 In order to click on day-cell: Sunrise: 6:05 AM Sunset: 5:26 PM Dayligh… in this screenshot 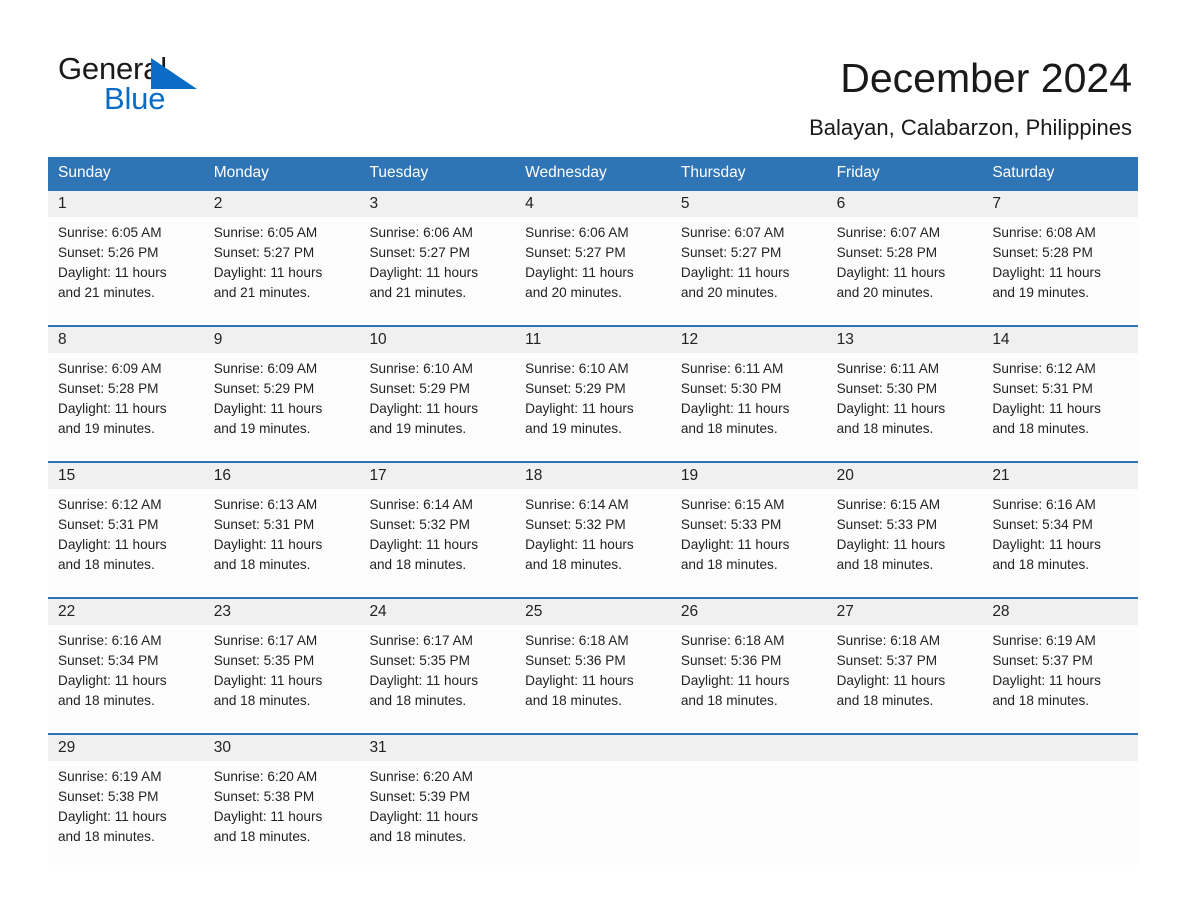, I will do `click(126, 271)`.